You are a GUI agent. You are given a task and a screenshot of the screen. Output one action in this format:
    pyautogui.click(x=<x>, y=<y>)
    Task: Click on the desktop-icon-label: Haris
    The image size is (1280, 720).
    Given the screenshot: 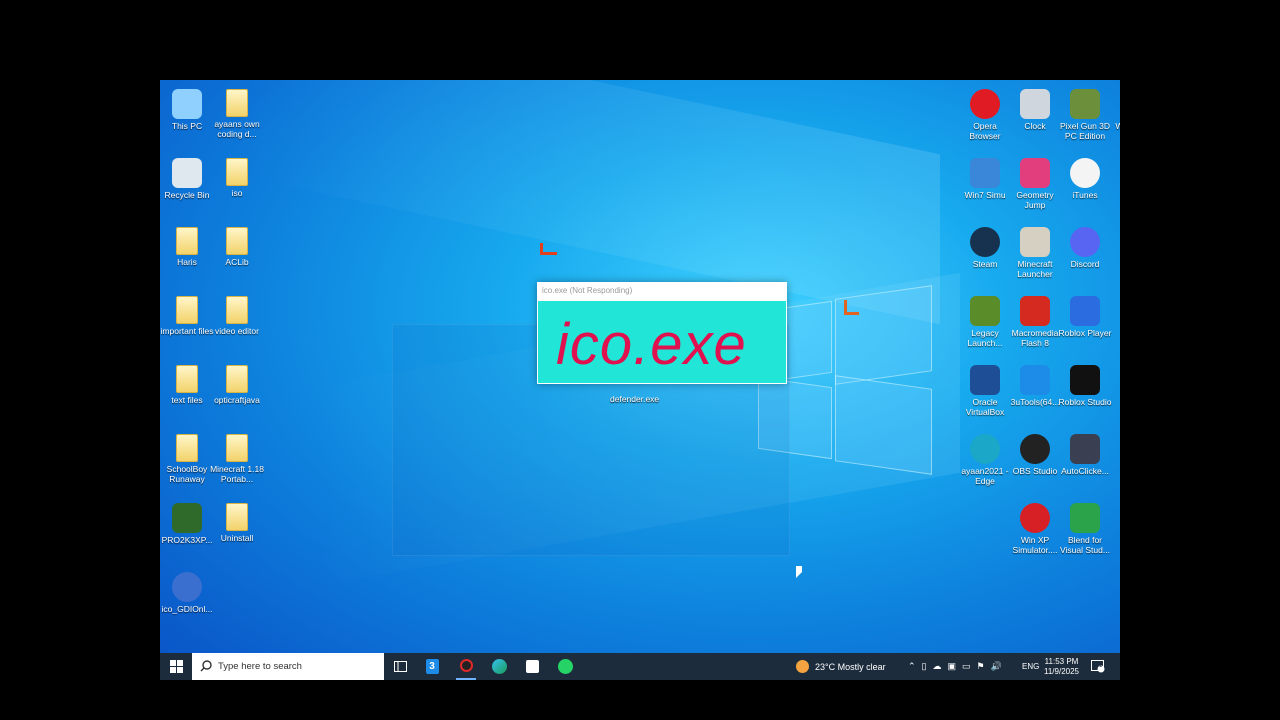 What is the action you would take?
    pyautogui.click(x=187, y=262)
    